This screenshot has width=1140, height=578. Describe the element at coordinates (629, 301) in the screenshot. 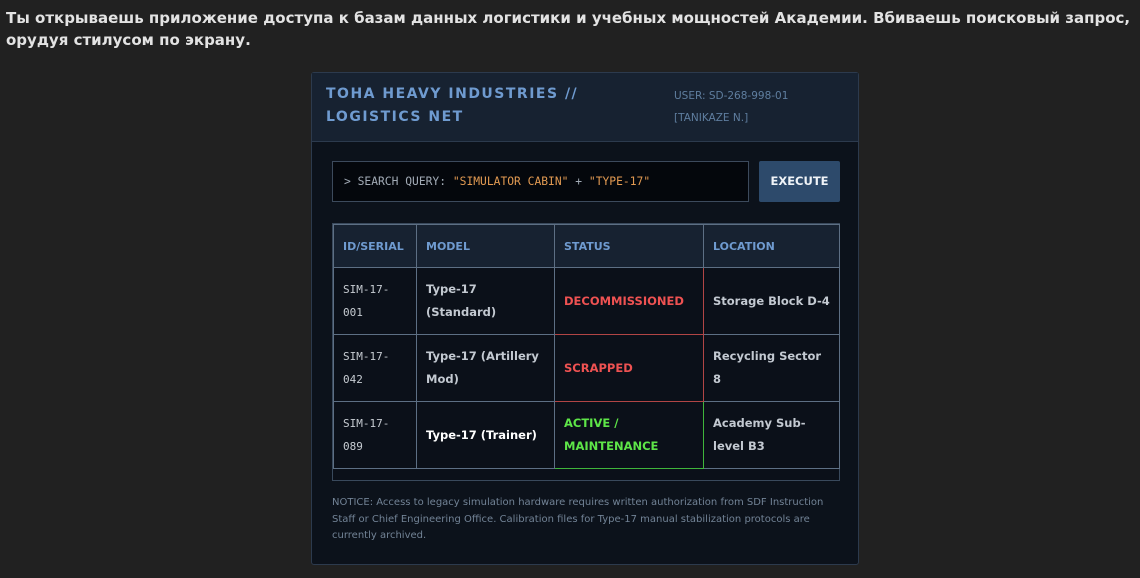

I see `row-status-badge: DECOMMISSIONED` at that location.